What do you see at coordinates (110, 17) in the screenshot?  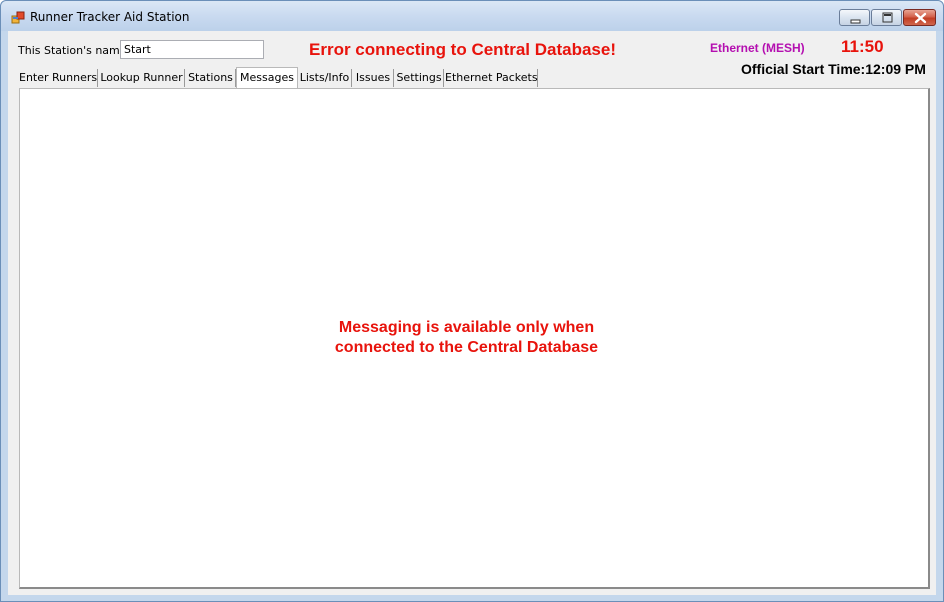 I see `window-title: Runner Tracker Aid Station` at bounding box center [110, 17].